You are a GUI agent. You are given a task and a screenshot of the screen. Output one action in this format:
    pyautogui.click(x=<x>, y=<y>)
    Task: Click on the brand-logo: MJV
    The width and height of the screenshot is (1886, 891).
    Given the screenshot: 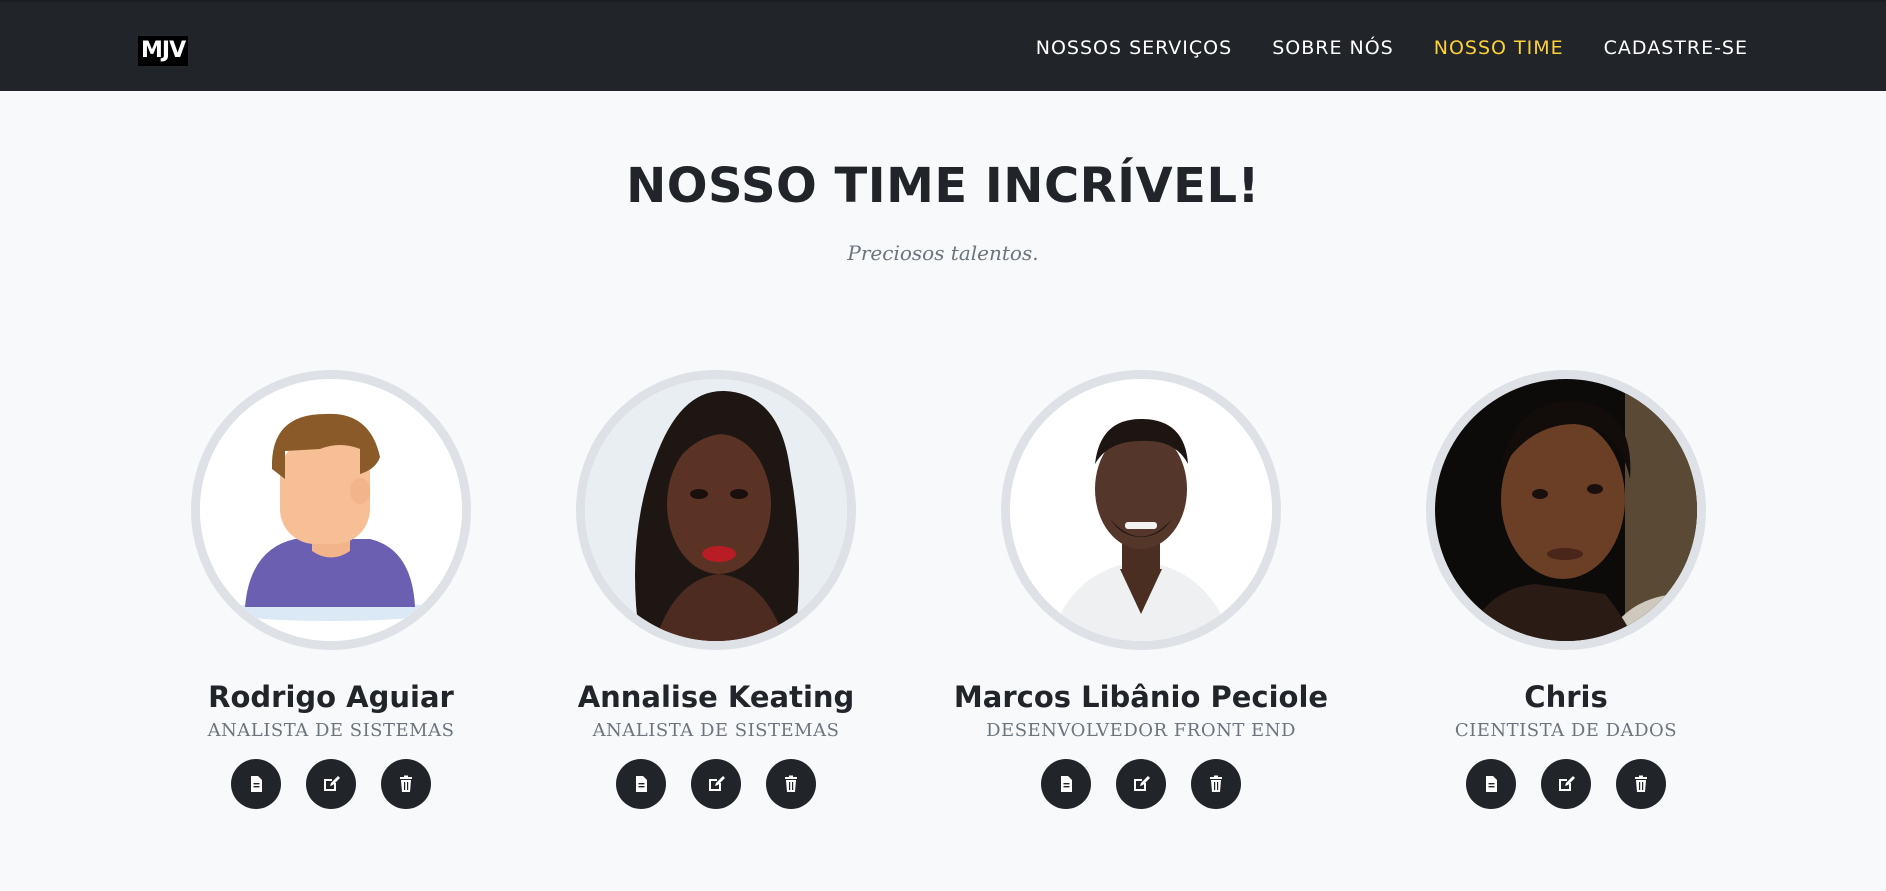 What is the action you would take?
    pyautogui.click(x=163, y=51)
    